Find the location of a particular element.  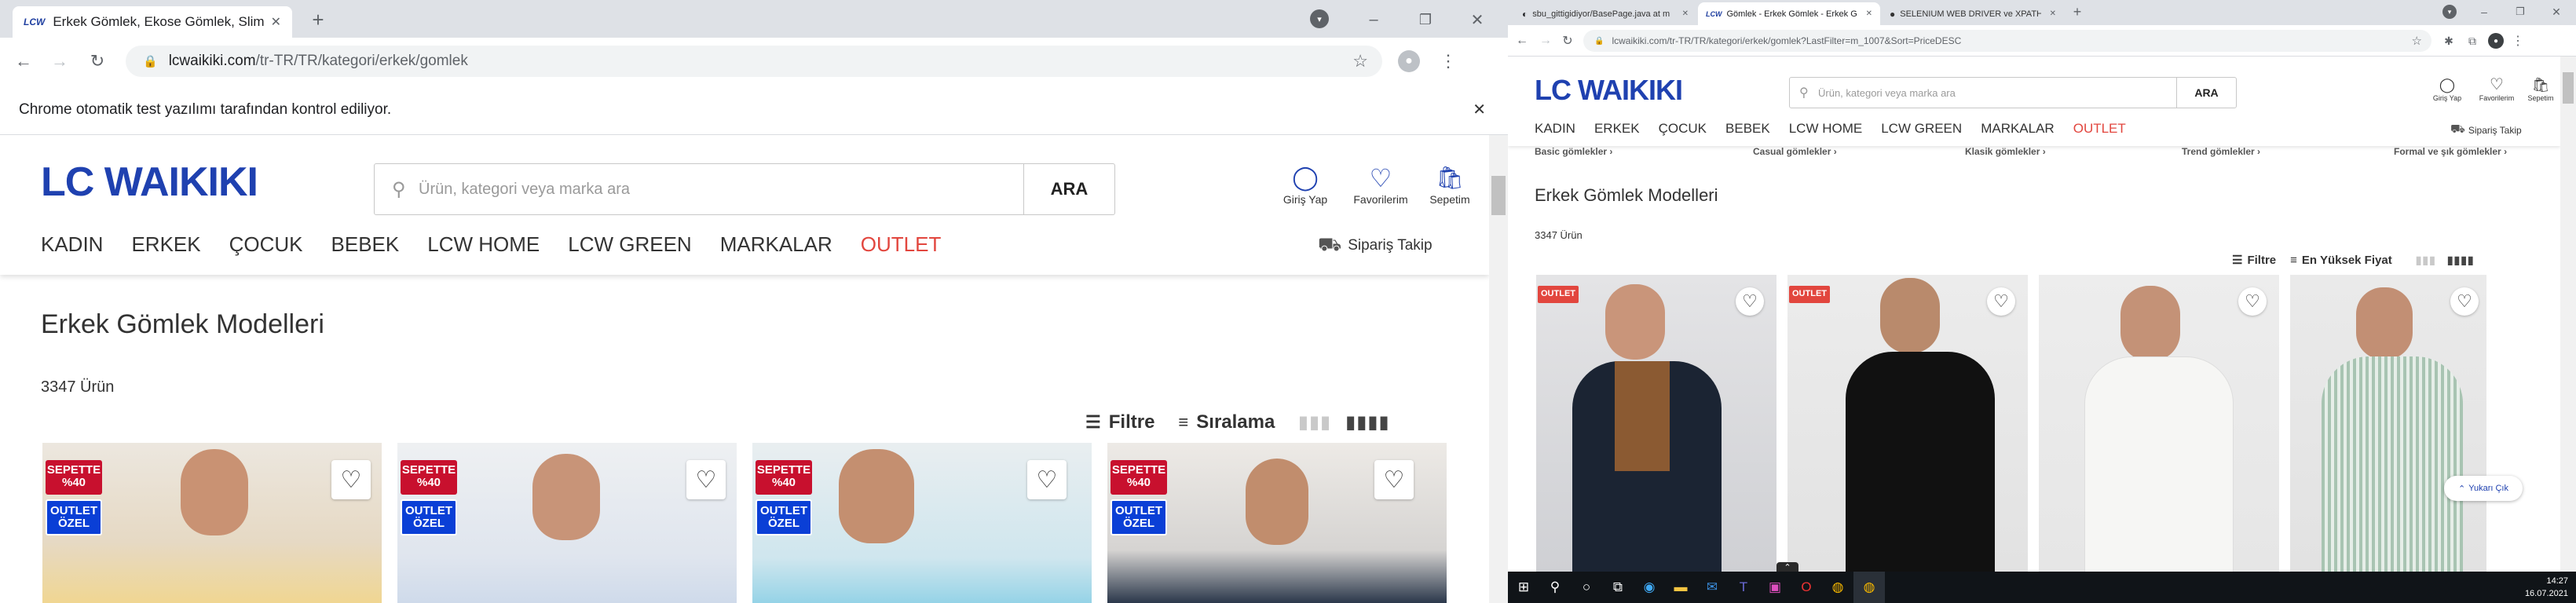

infobar-close-icon: ✕ is located at coordinates (1479, 109).